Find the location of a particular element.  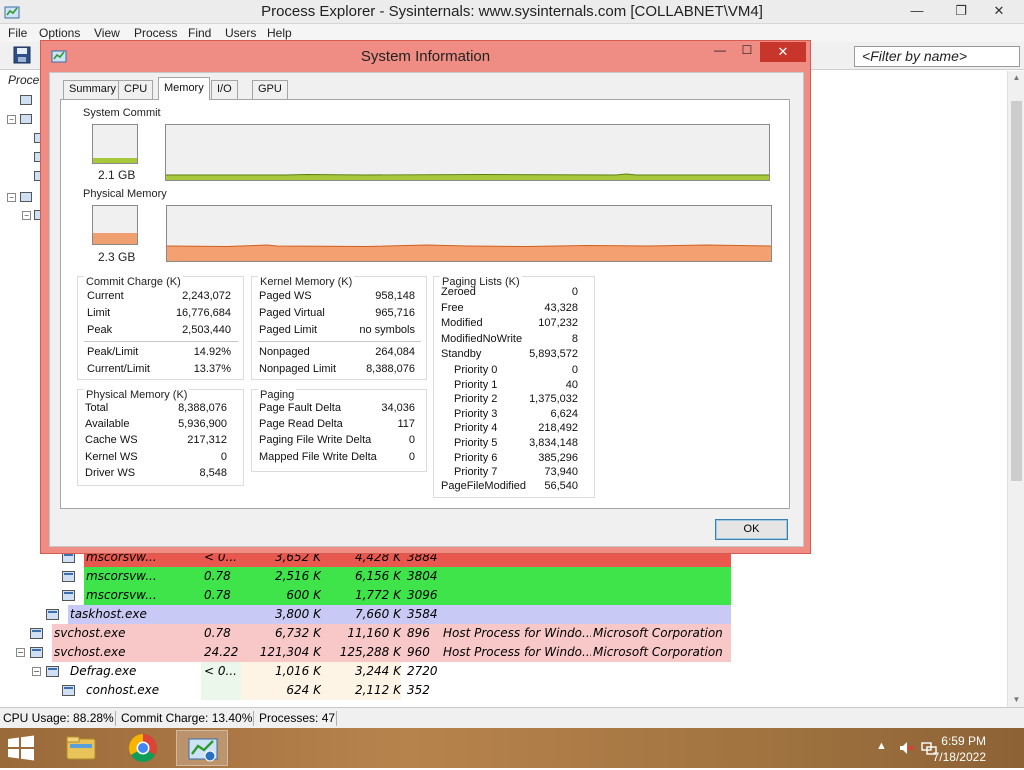

standby-priority-label: Priority 2 is located at coordinates (476, 399).